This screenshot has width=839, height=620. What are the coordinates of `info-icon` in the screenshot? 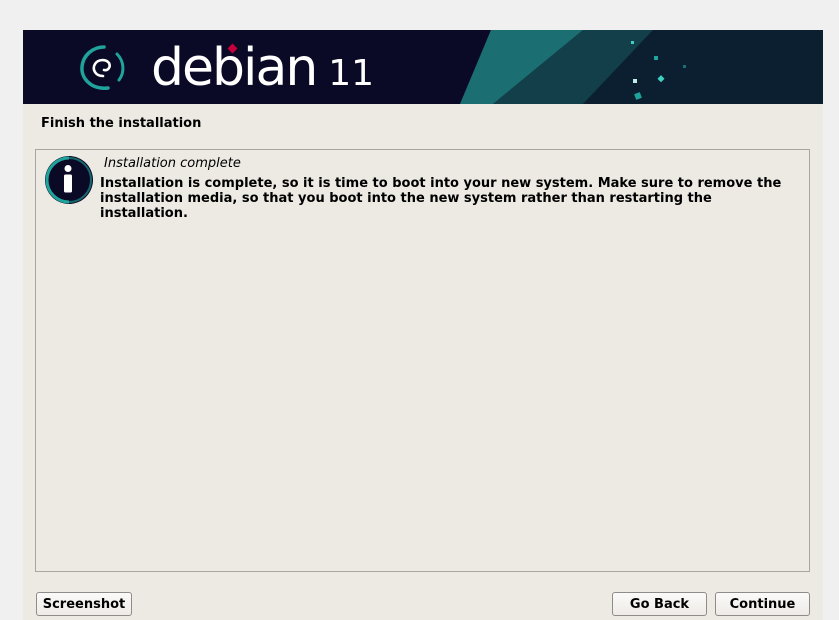 It's located at (69, 180).